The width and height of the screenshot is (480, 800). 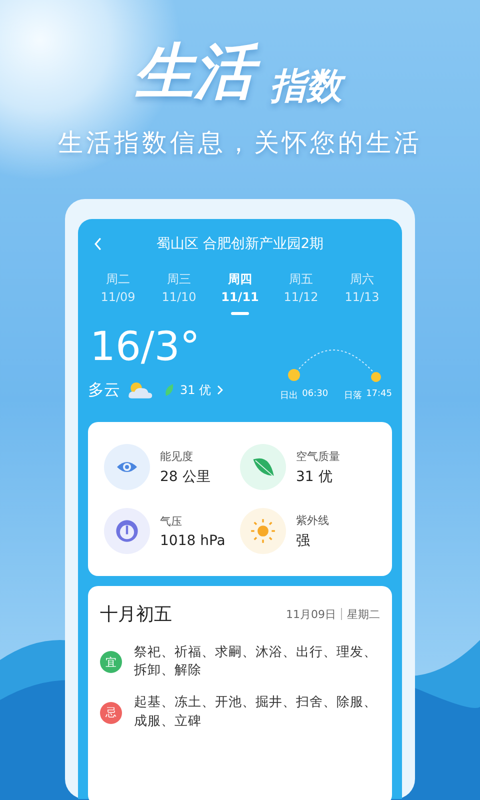 What do you see at coordinates (104, 390) in the screenshot?
I see `condition-text: 多云` at bounding box center [104, 390].